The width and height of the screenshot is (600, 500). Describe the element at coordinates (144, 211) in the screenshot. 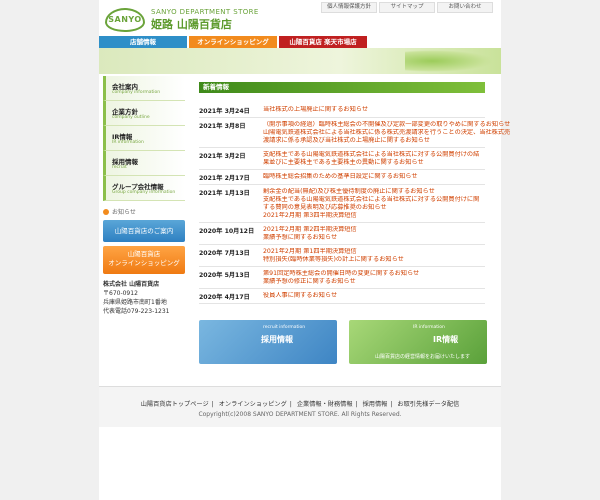

I see `notice-link: お知らせ` at that location.